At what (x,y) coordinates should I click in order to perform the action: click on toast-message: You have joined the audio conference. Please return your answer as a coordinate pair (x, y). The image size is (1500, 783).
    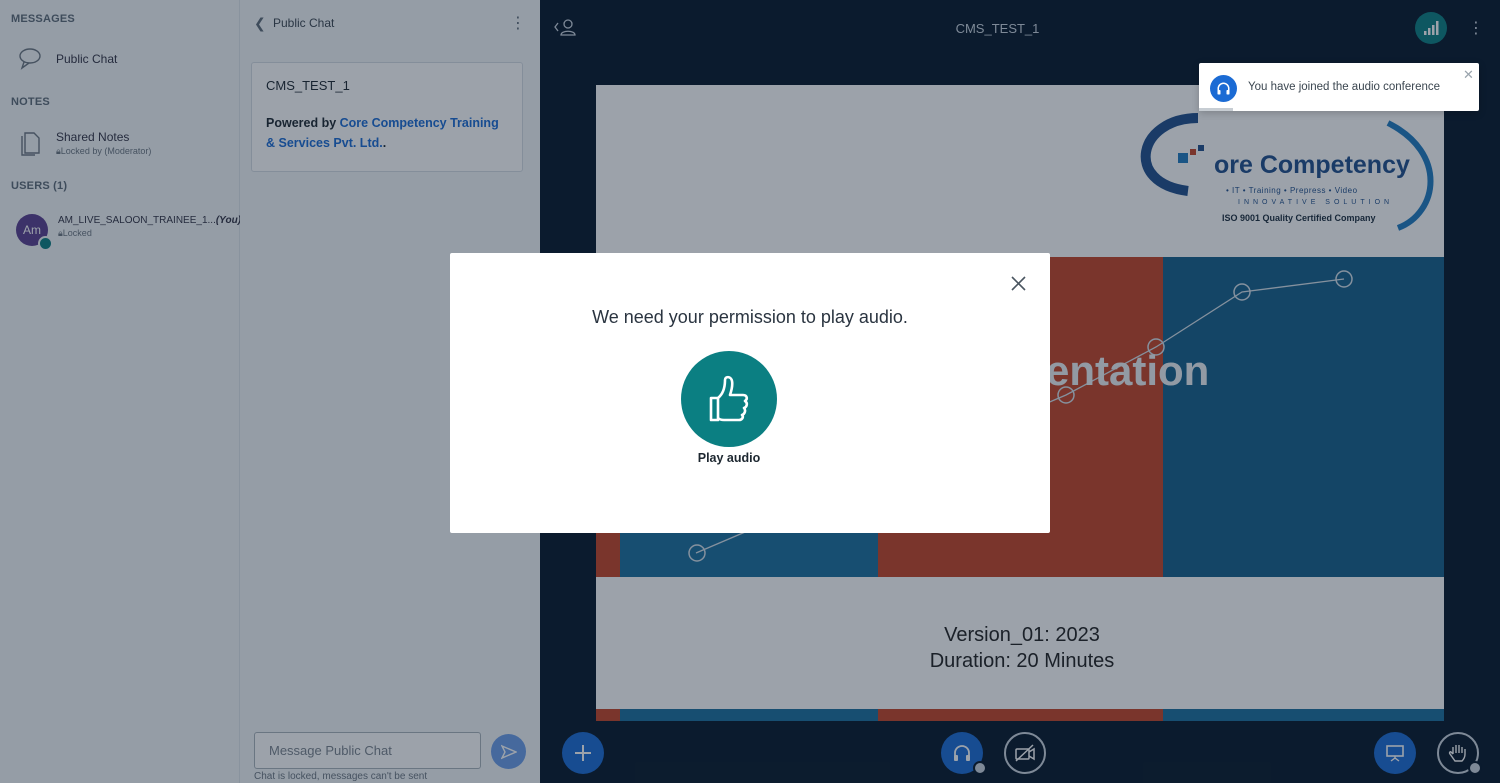
    Looking at the image, I should click on (1344, 87).